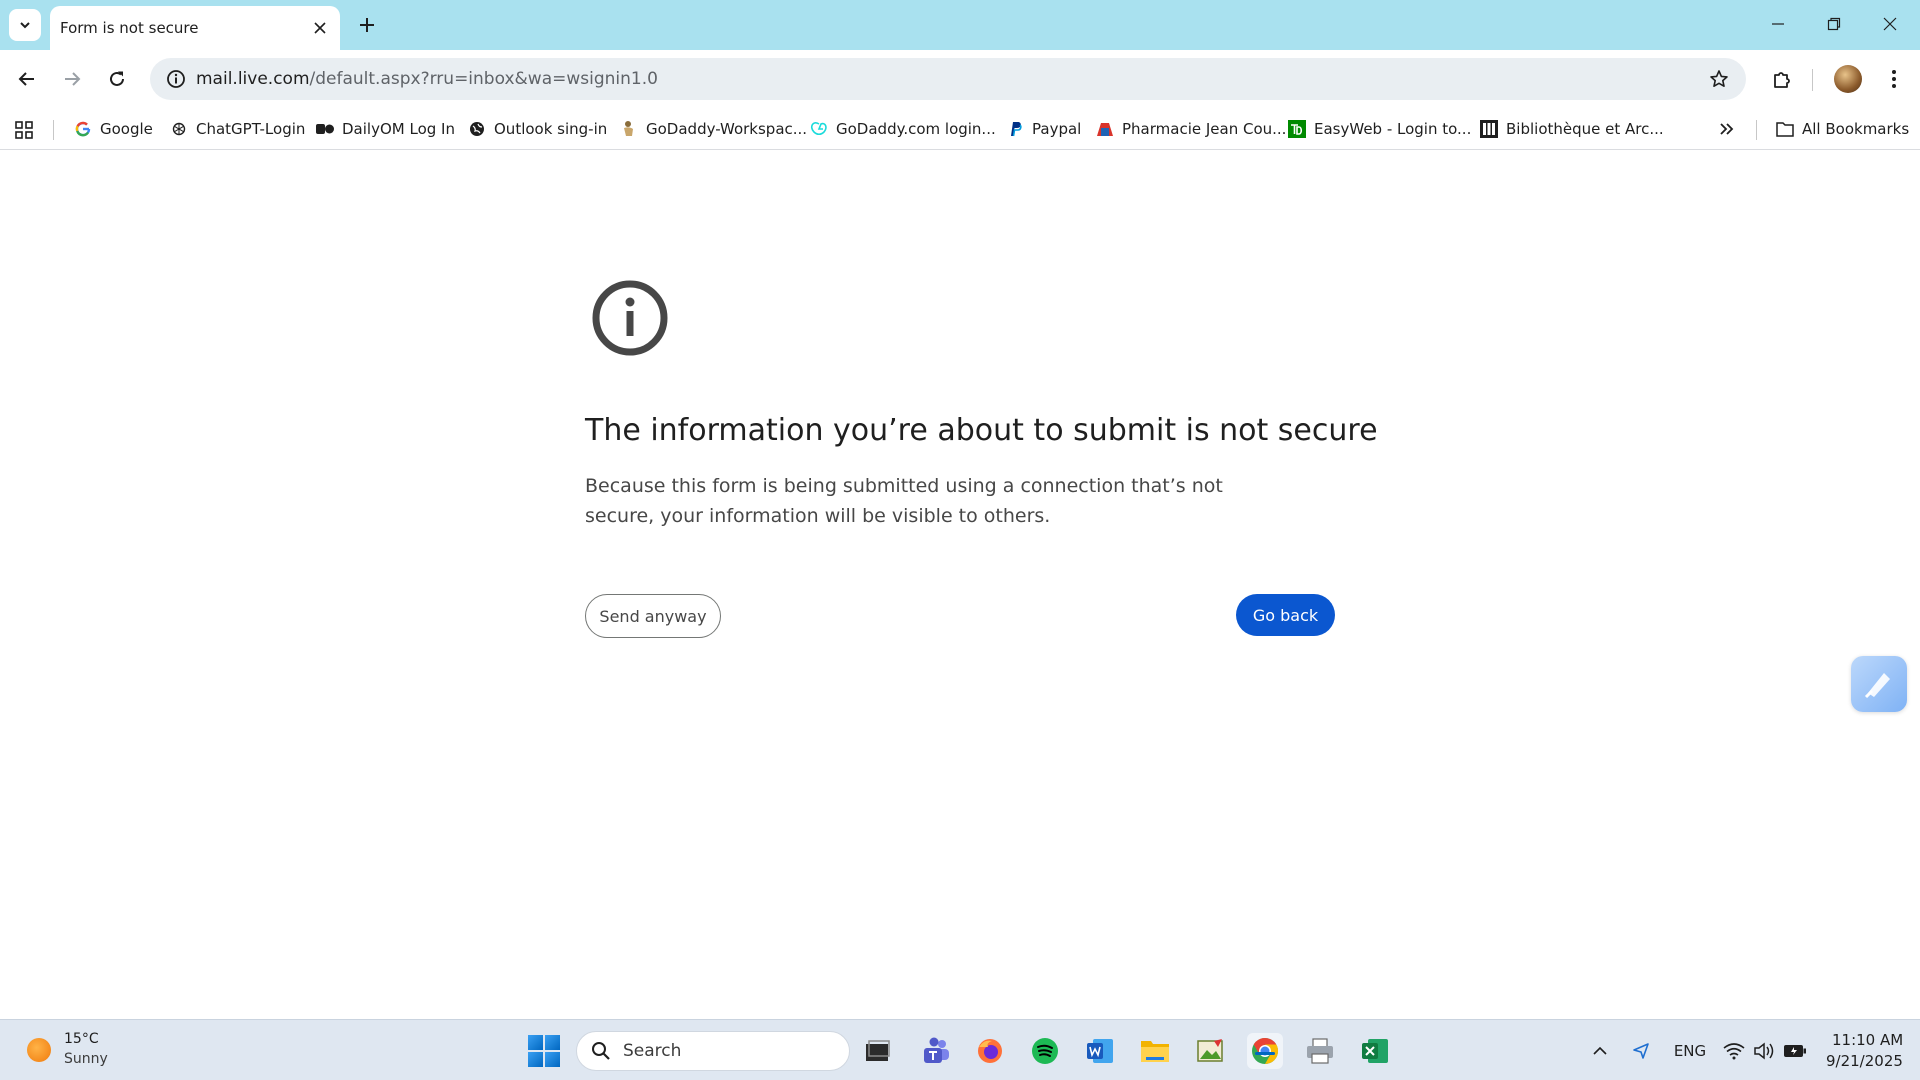 The image size is (1920, 1080). I want to click on godaddy-icon, so click(819, 129).